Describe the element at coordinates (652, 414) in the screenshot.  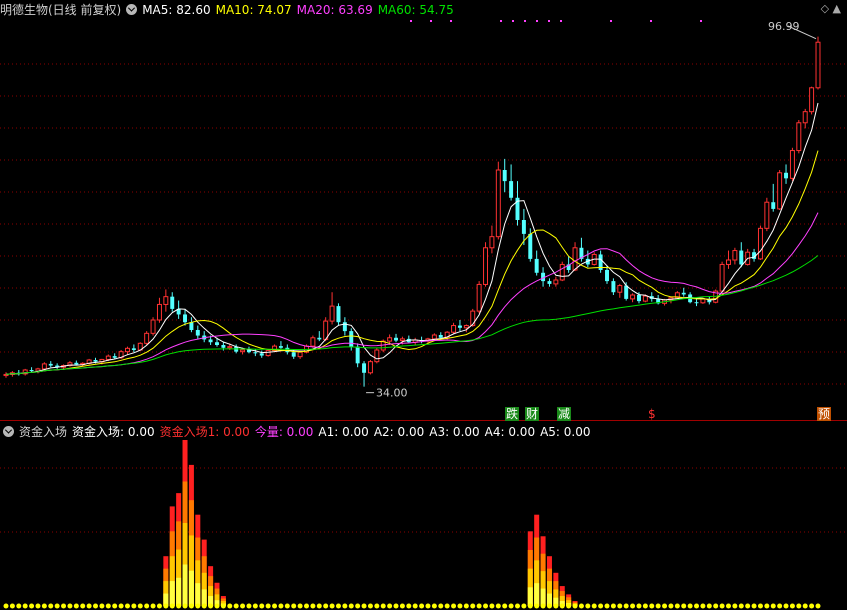
I see `event-badge-3: $` at that location.